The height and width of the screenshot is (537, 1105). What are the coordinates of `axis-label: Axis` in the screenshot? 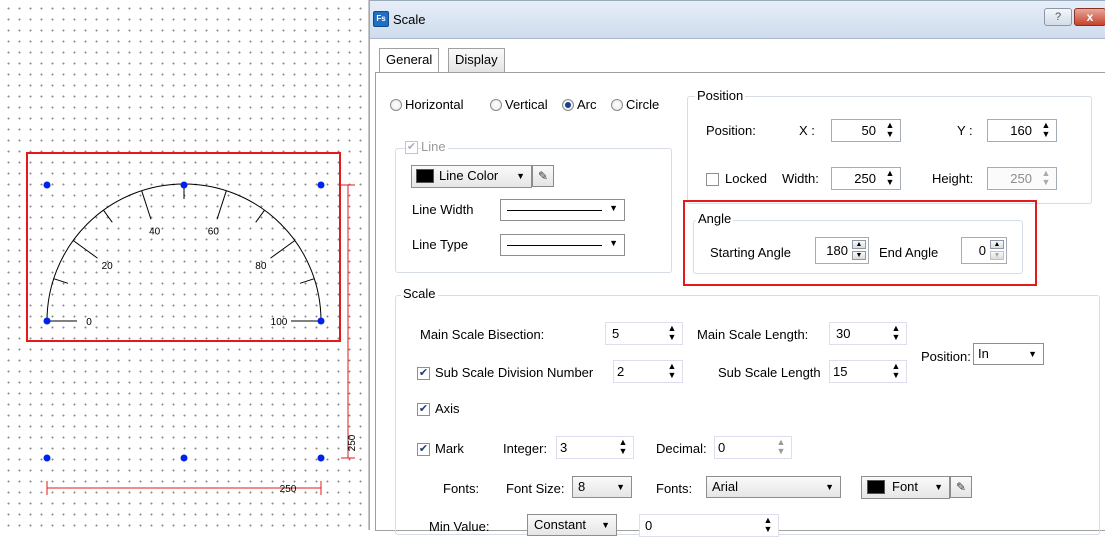 It's located at (447, 408).